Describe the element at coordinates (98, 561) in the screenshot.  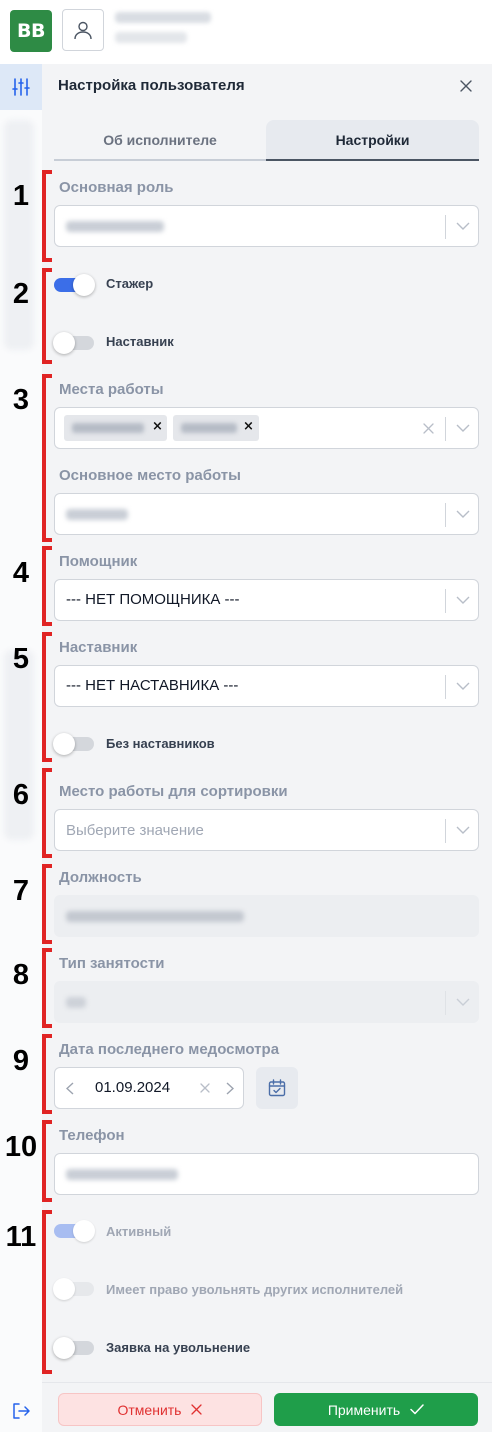
I see `assistant-label: Помощник` at that location.